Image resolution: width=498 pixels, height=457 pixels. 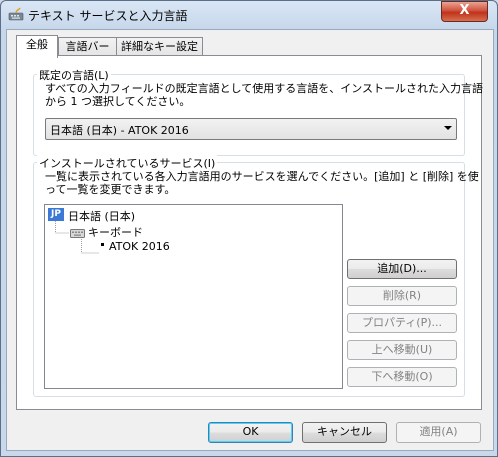 I want to click on tree-item-keyboard: キーボード, so click(x=115, y=232).